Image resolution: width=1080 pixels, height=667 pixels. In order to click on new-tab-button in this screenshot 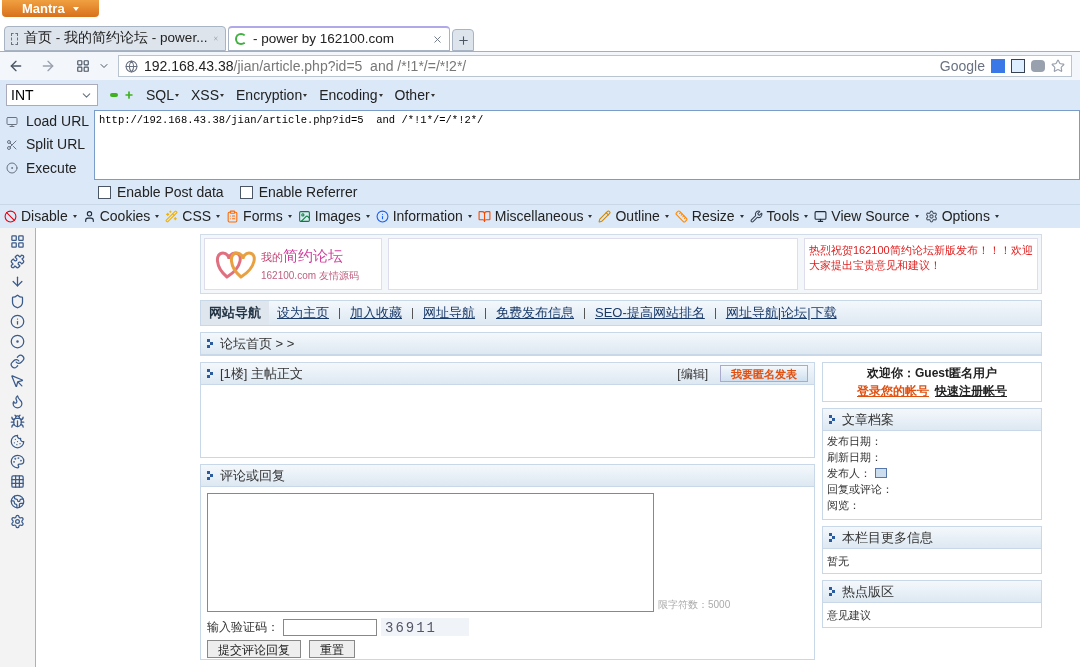, I will do `click(463, 40)`.